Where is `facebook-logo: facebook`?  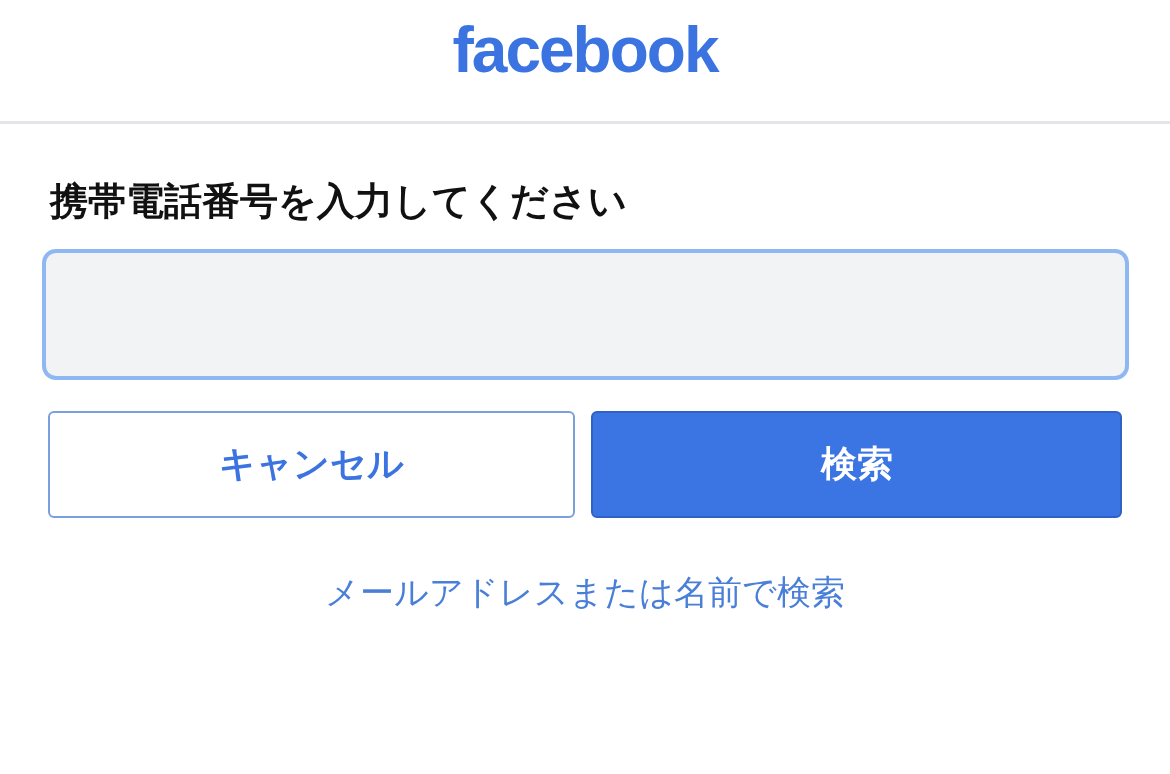
facebook-logo: facebook is located at coordinates (585, 49).